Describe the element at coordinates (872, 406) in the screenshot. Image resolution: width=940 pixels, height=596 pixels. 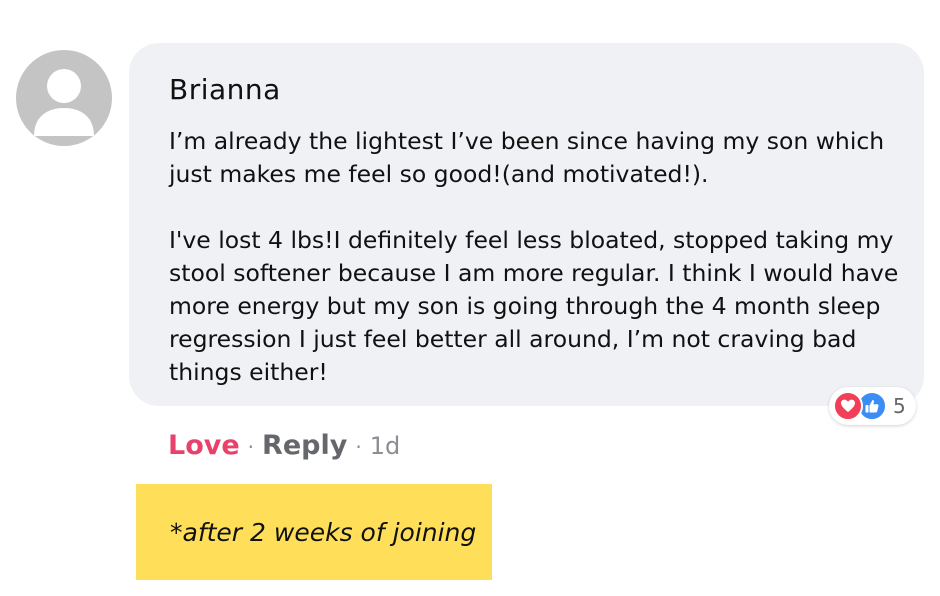
I see `reactions-summary: 5` at that location.